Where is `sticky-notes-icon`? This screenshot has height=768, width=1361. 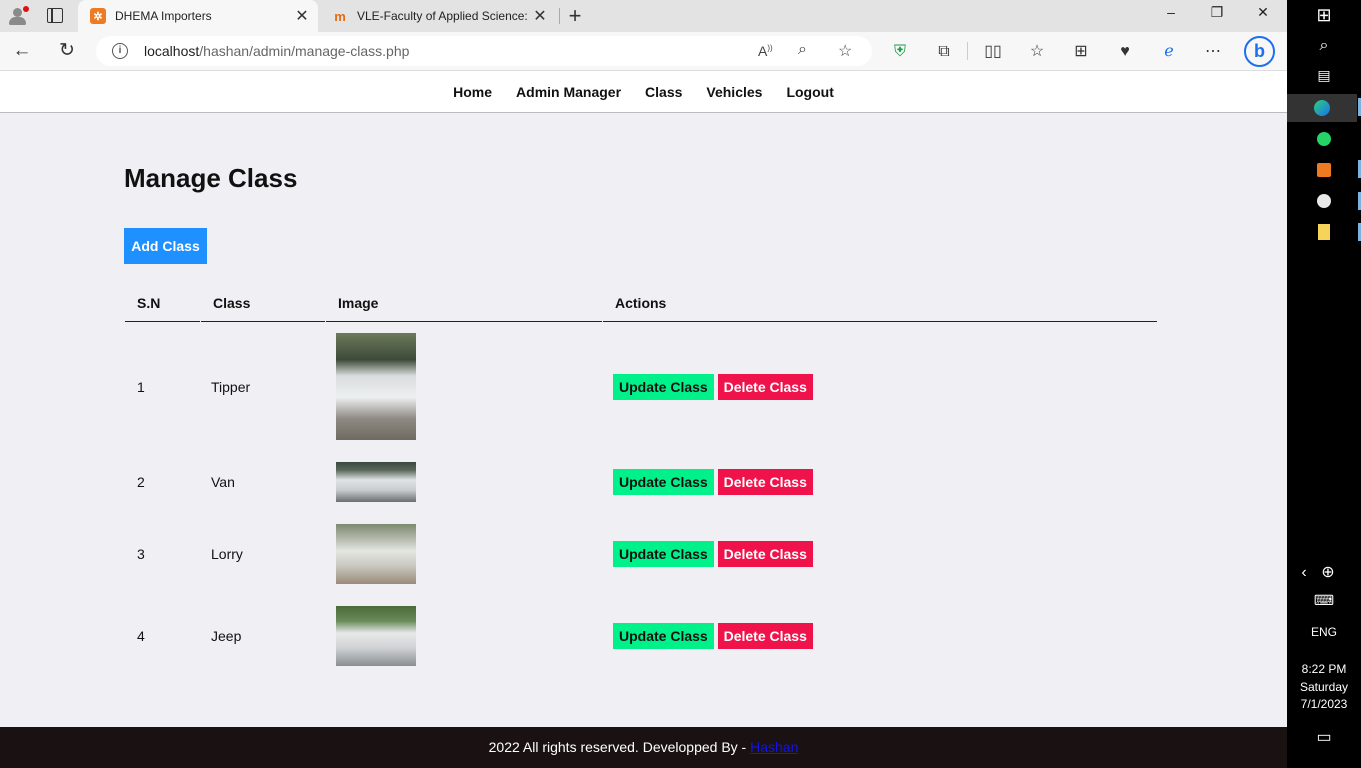 sticky-notes-icon is located at coordinates (1324, 232).